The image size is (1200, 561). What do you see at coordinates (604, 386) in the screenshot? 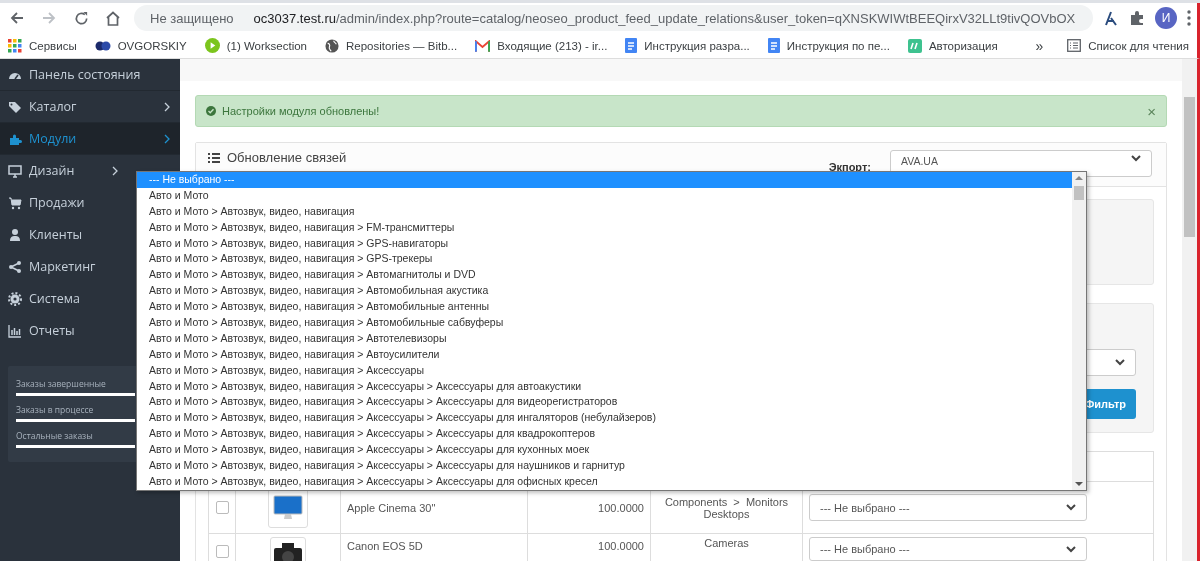
I see `dropdown-option: Авто и Мото > Автозвук, видео, навигация > Аксессуары > Аксессуары для автоакустики` at bounding box center [604, 386].